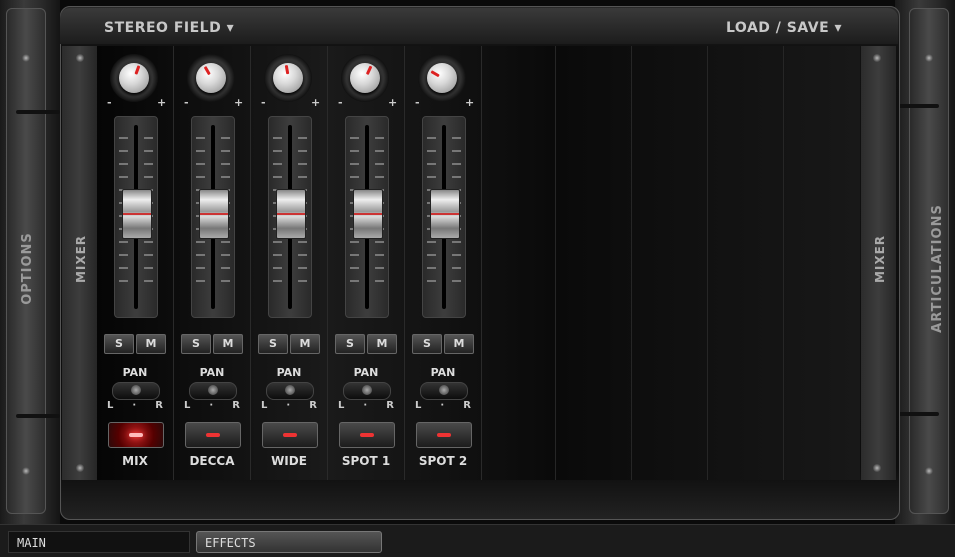 The width and height of the screenshot is (955, 557). Describe the element at coordinates (784, 28) in the screenshot. I see `load-save-dropdown: LOAD / SAVE ▾` at that location.